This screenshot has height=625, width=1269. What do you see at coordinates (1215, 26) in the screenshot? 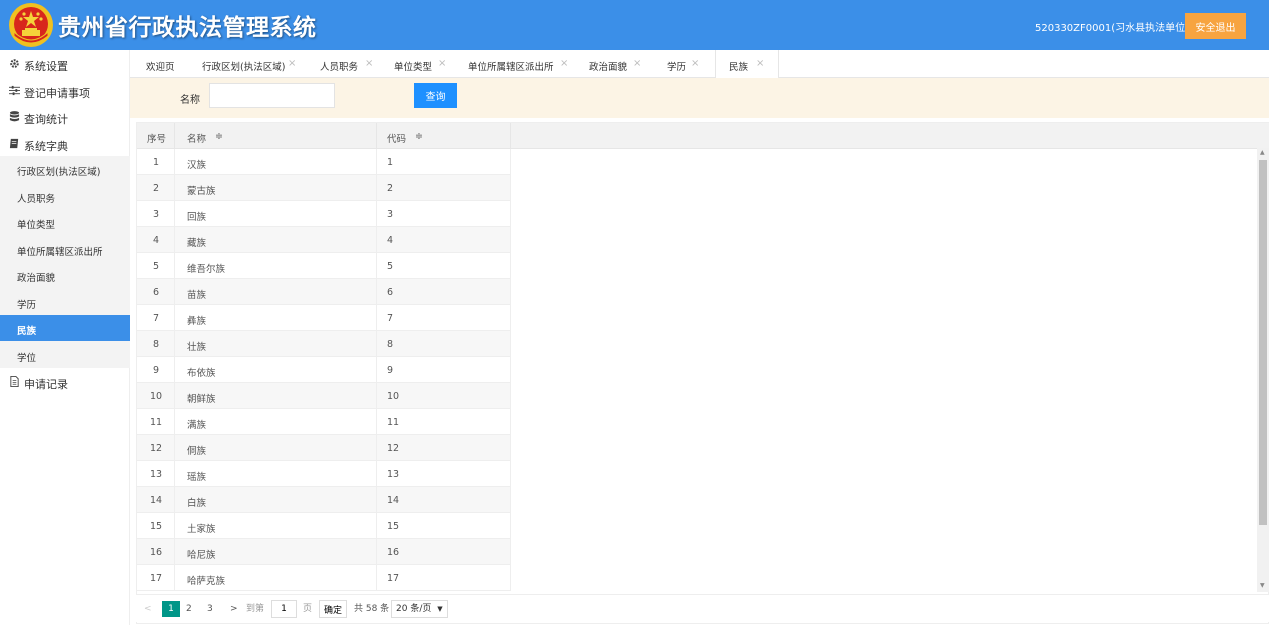
I see `logout-button: 安全退出` at bounding box center [1215, 26].